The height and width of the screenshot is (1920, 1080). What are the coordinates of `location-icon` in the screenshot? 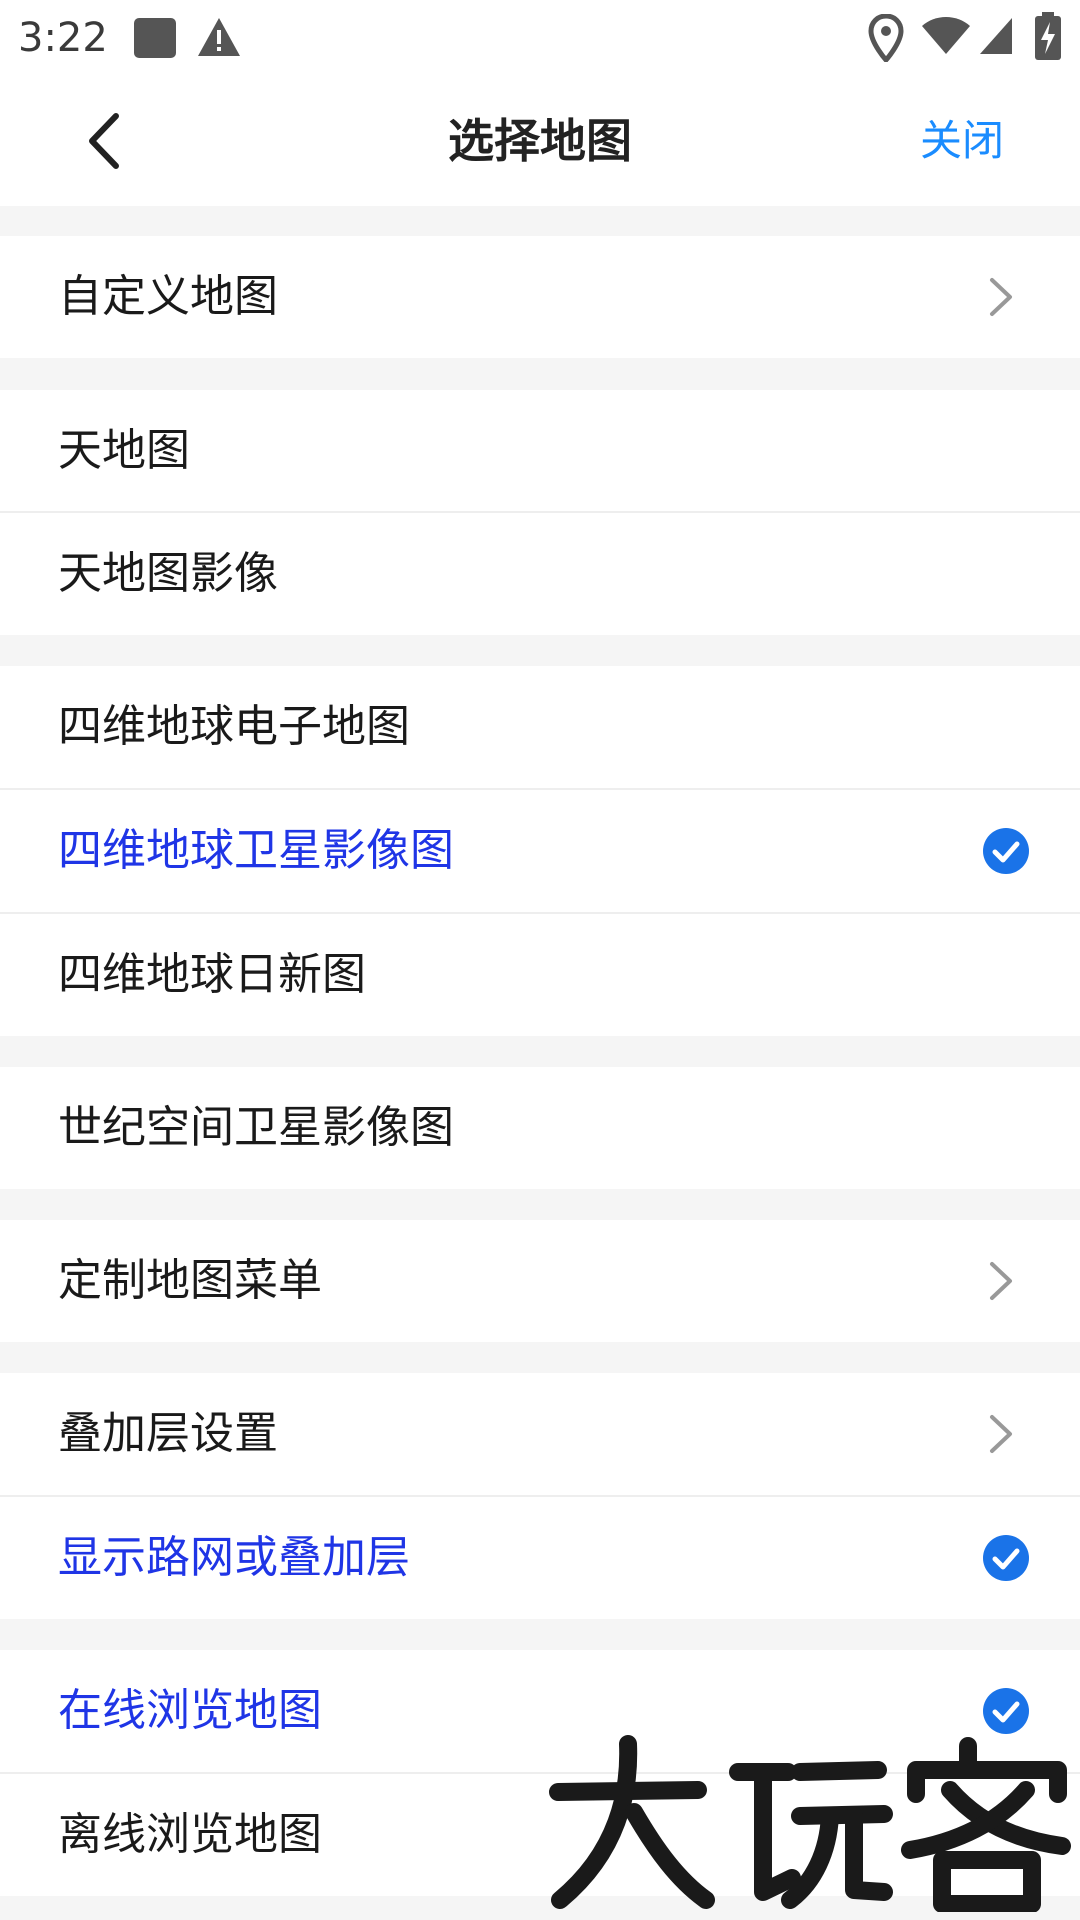 It's located at (886, 38).